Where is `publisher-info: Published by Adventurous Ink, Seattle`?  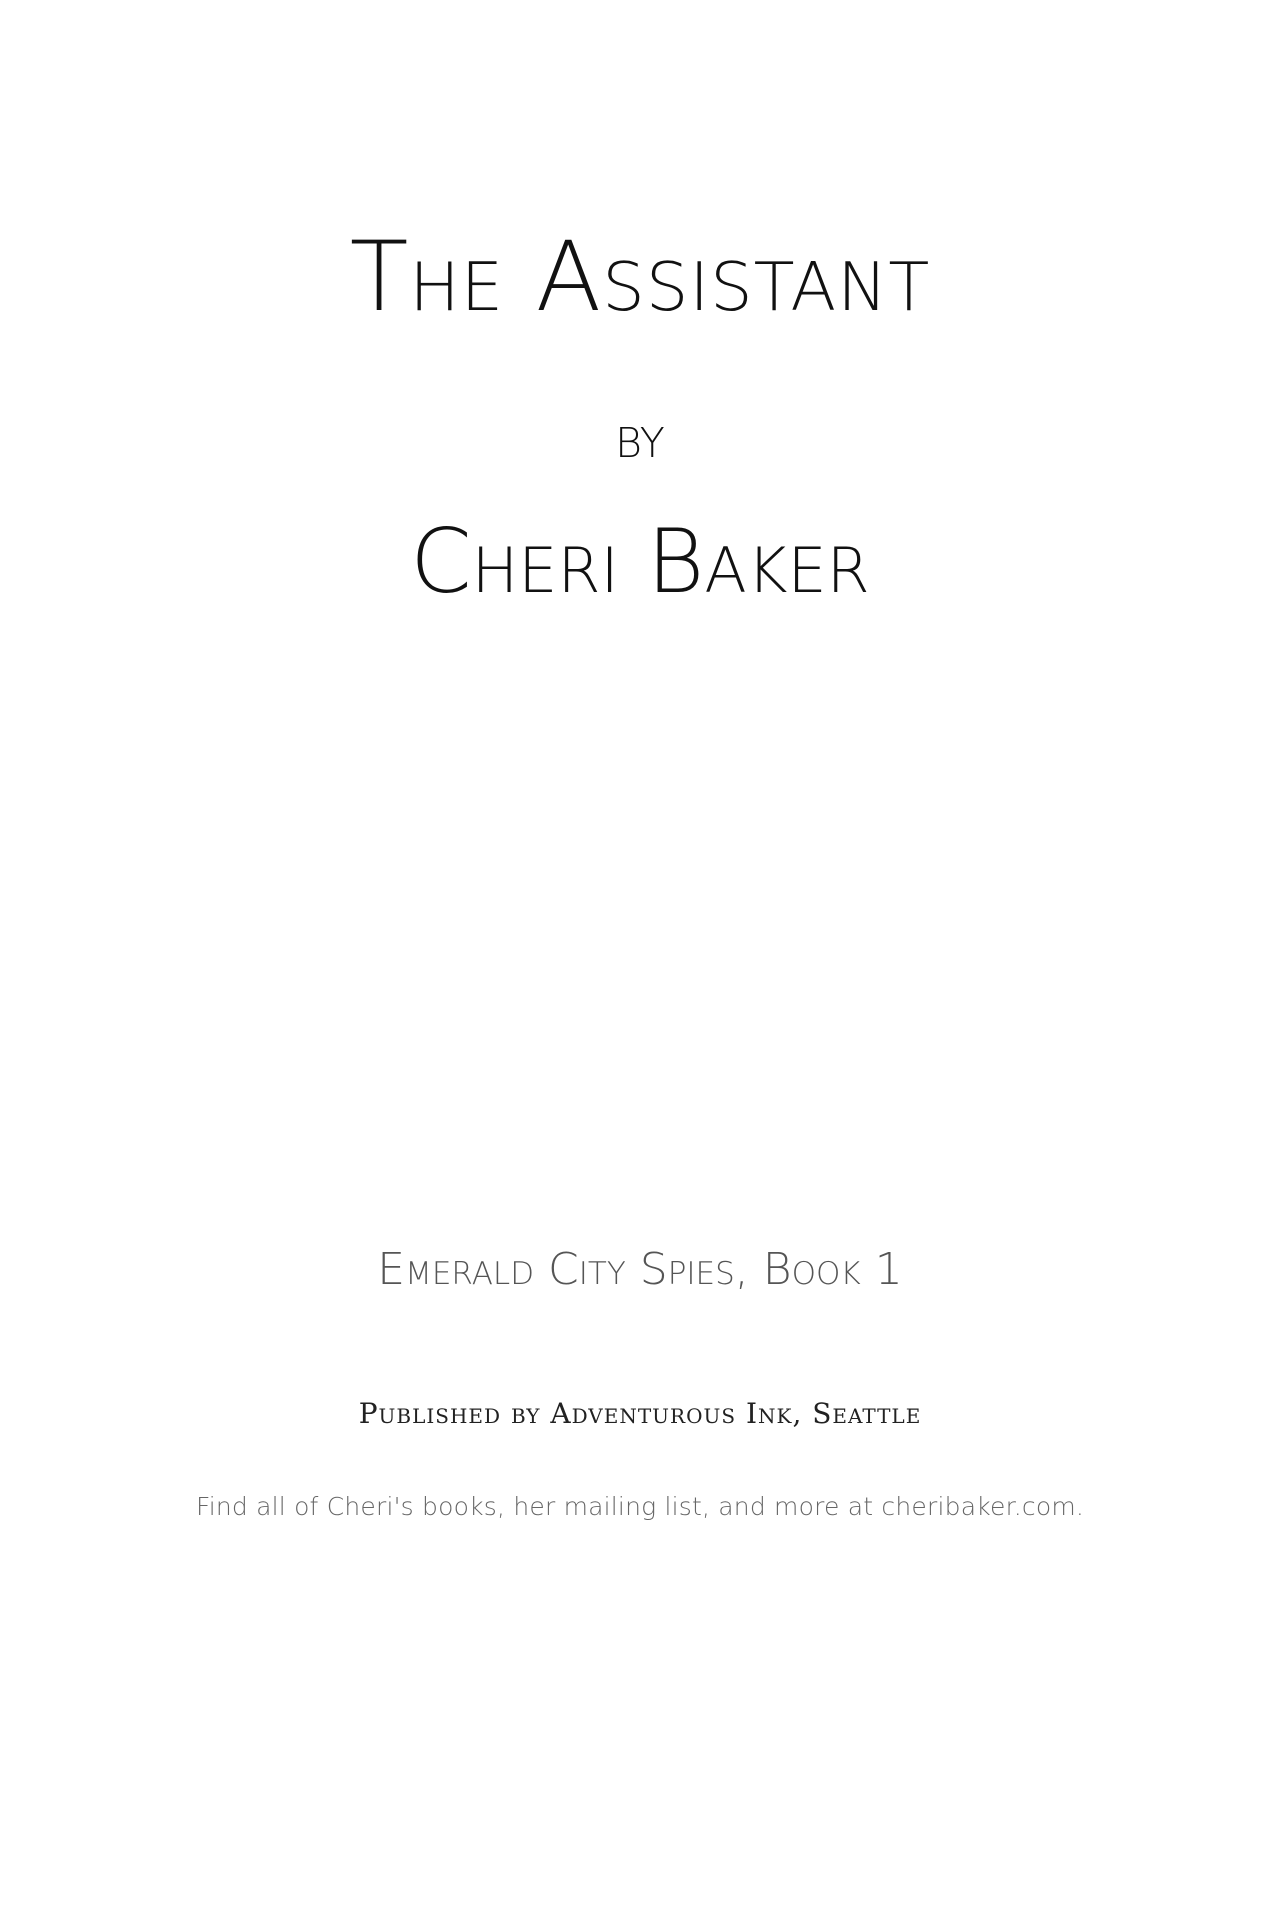 publisher-info: Published by Adventurous Ink, Seattle is located at coordinates (640, 1413).